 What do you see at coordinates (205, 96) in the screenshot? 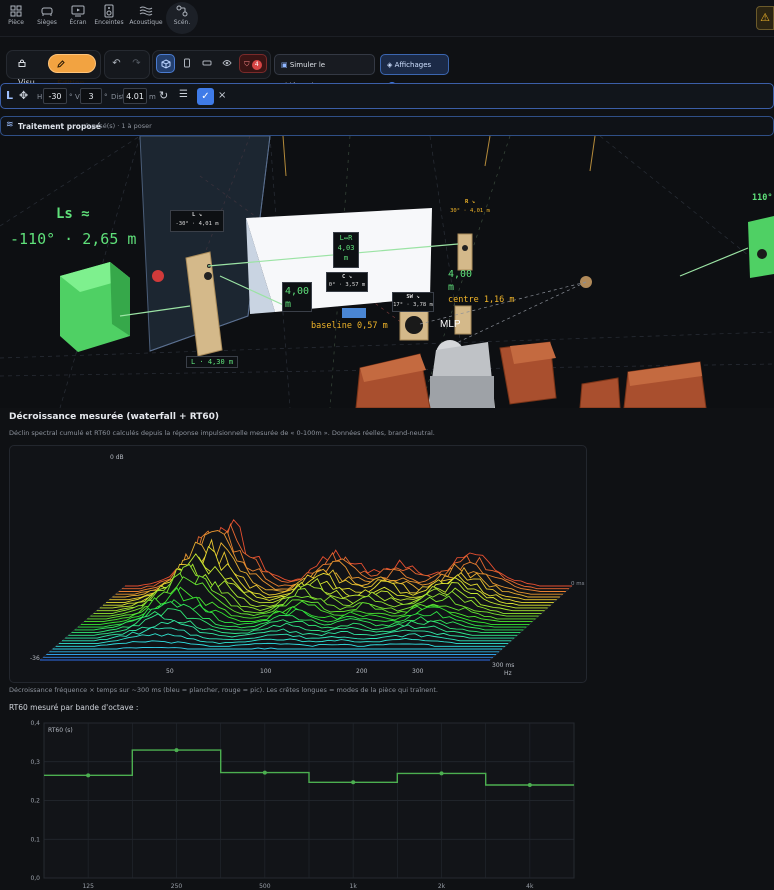
I see `confirm-button: ✓` at bounding box center [205, 96].